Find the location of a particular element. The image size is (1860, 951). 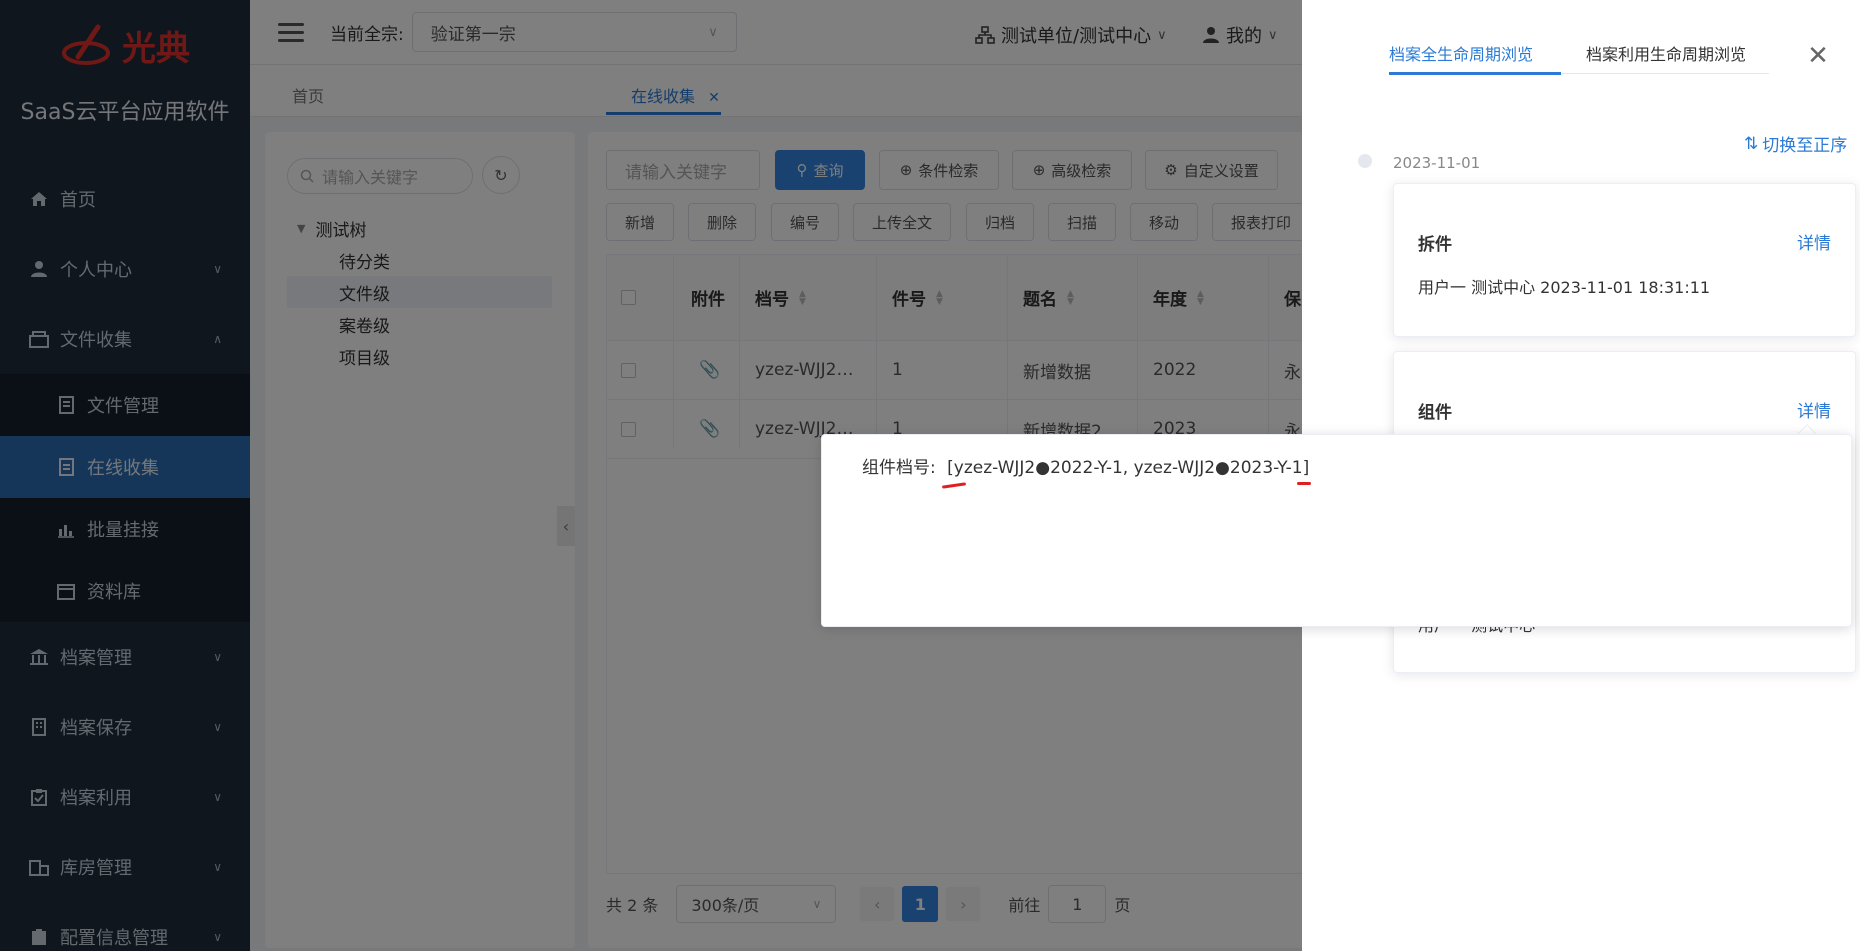

switch-order-button: ⇅ 切换至正序 is located at coordinates (1796, 144).